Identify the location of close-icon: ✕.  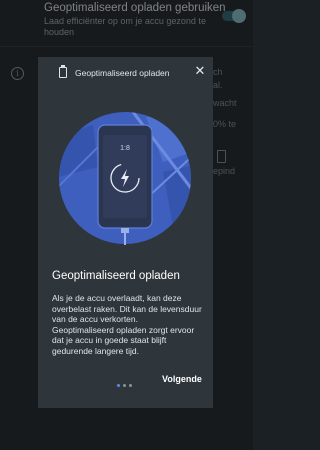
(200, 71).